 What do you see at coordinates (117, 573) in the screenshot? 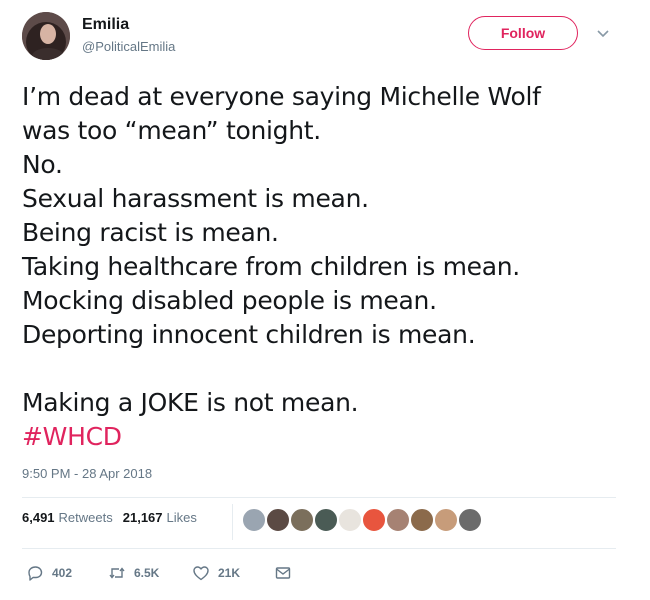
I see `retweet-icon` at bounding box center [117, 573].